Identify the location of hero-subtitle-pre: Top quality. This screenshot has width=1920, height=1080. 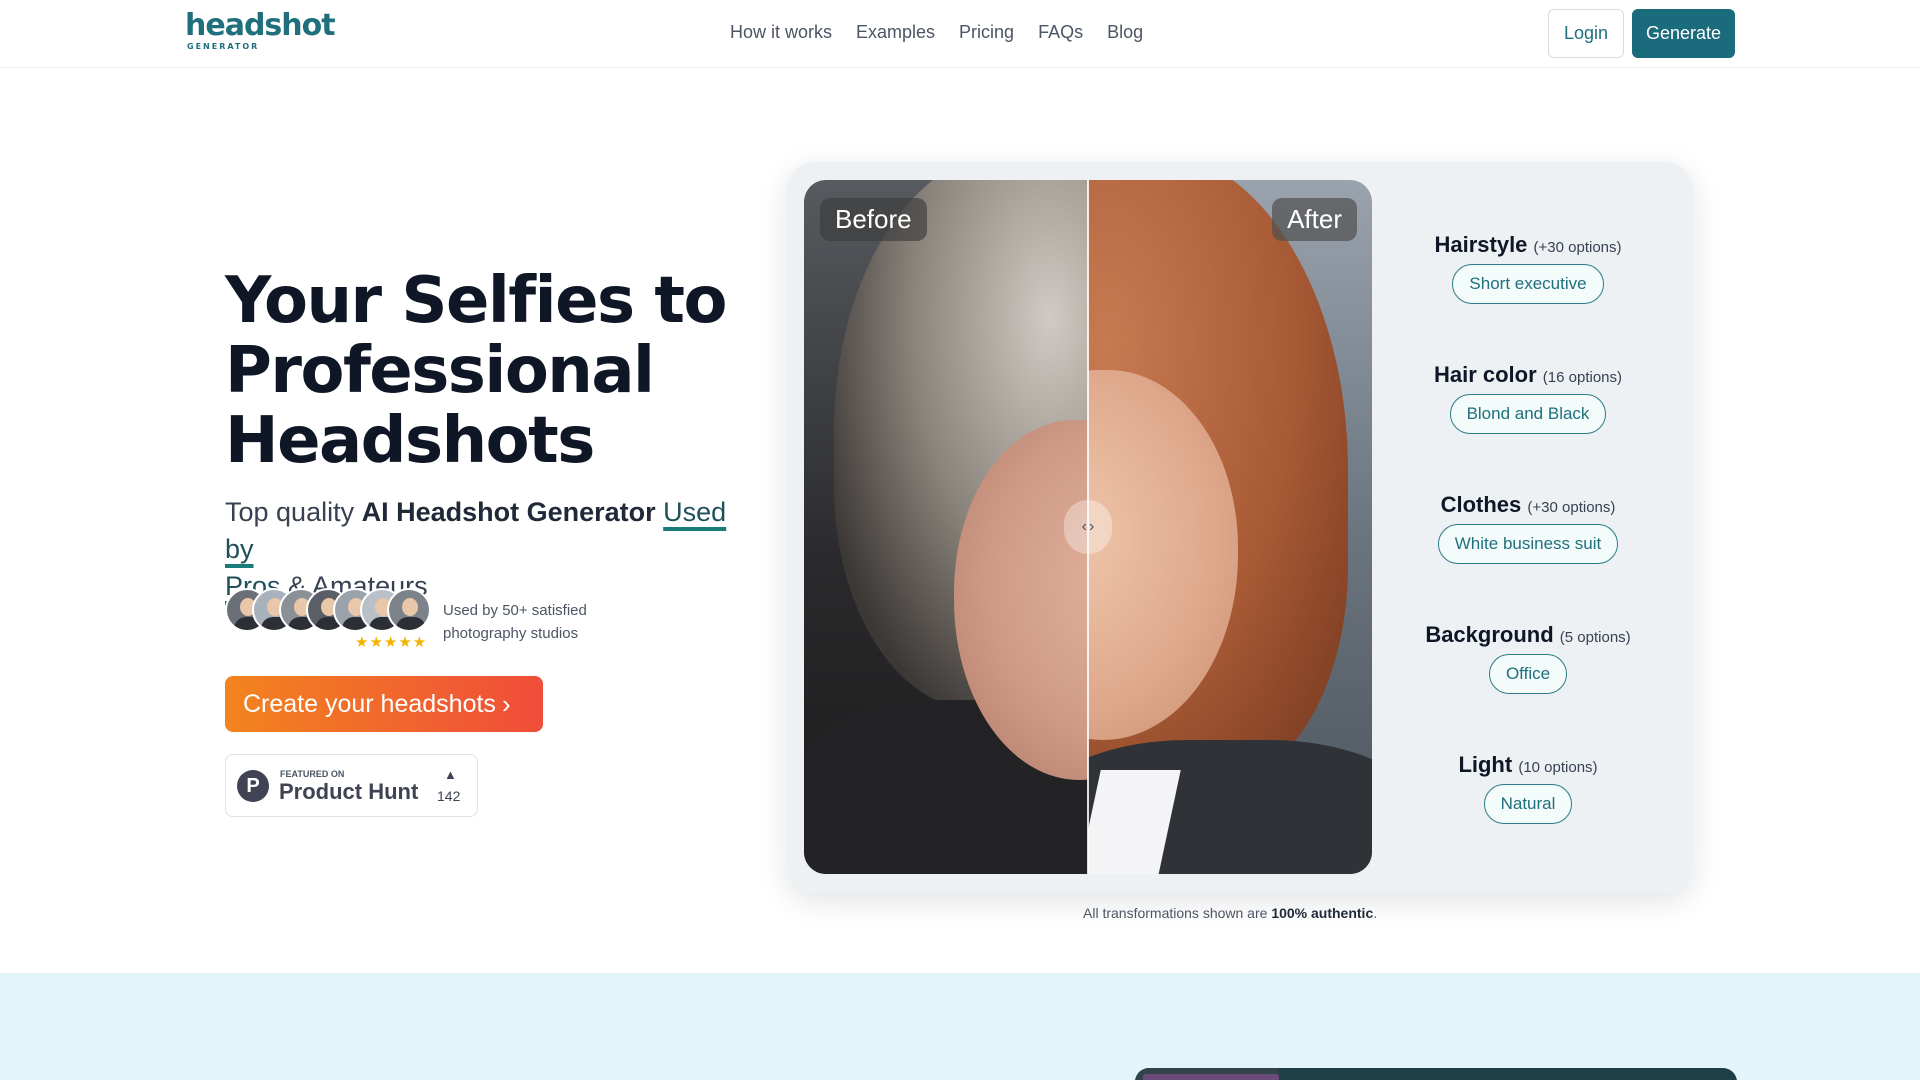
(293, 512).